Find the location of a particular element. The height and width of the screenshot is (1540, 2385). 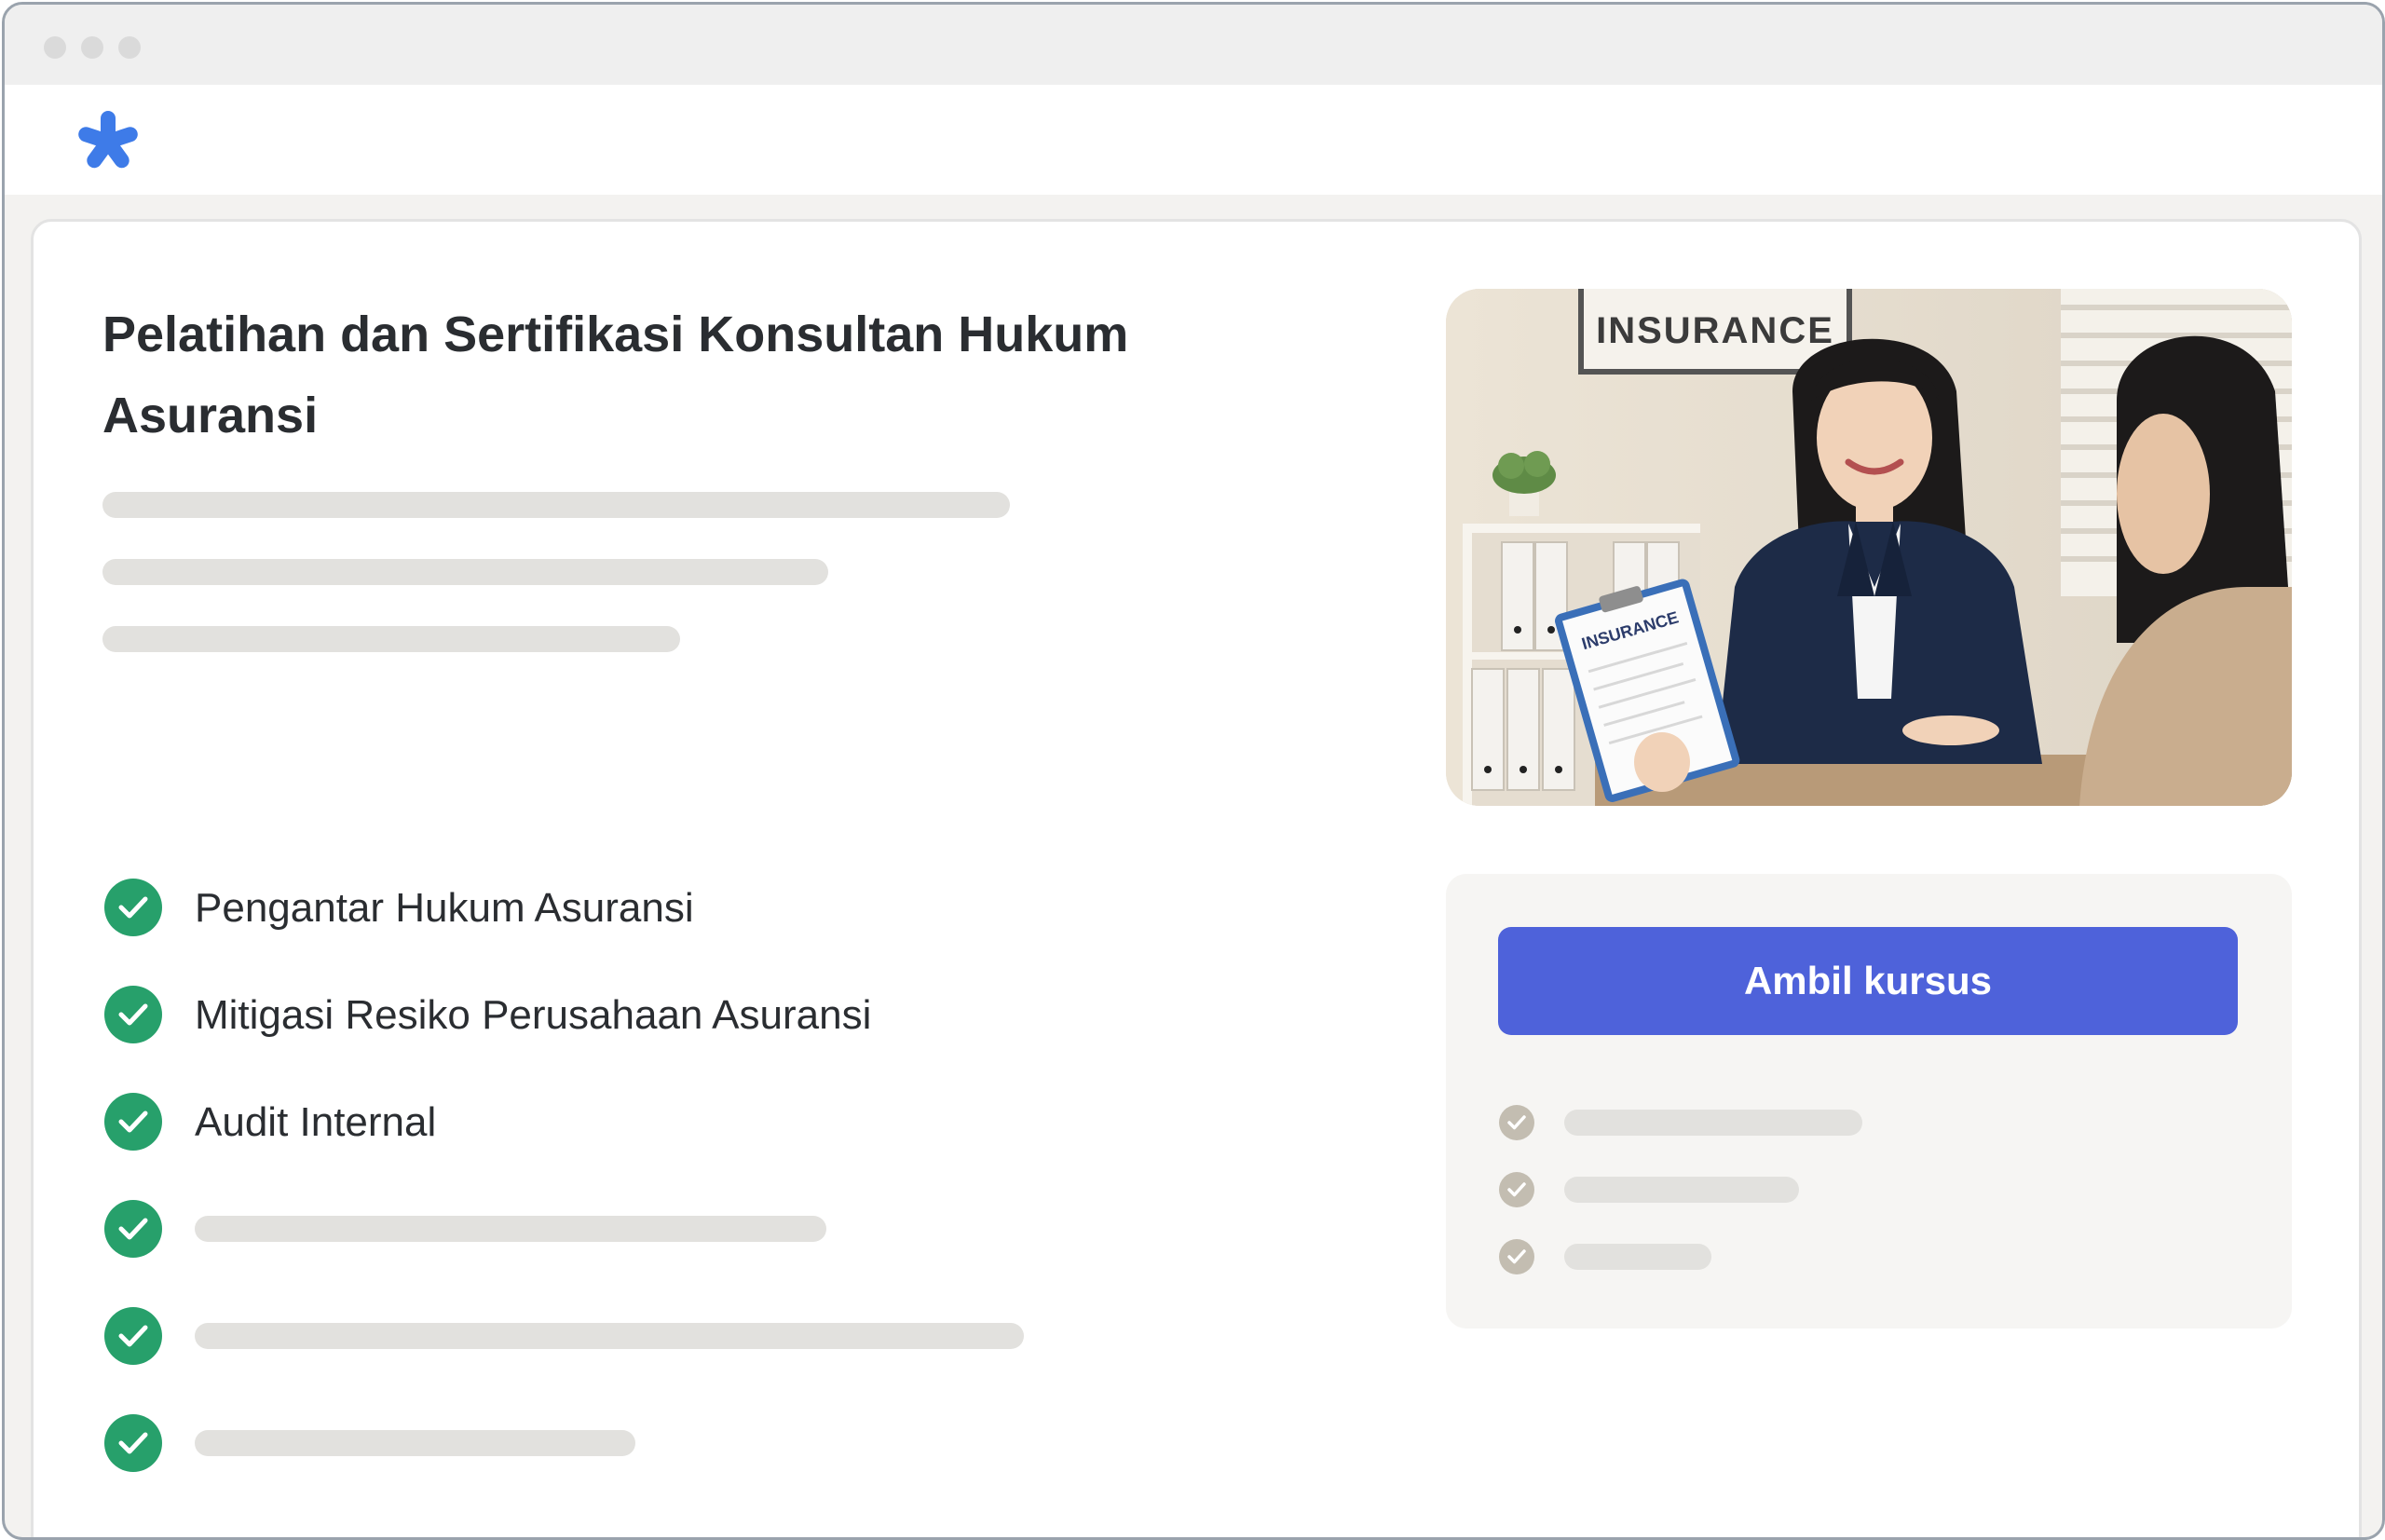

feature-label: Pengantar Hukum Asuransi is located at coordinates (445, 908).